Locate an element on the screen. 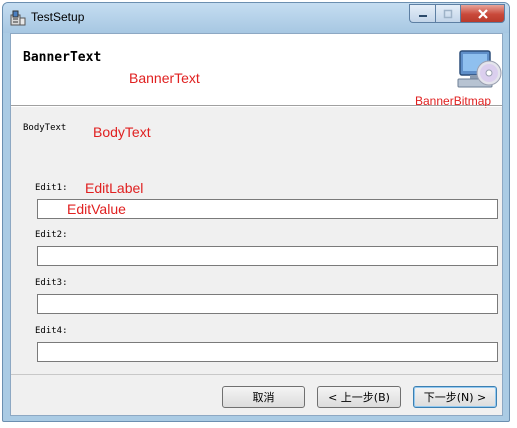 The width and height of the screenshot is (517, 428). banner-title: BannerText is located at coordinates (62, 57).